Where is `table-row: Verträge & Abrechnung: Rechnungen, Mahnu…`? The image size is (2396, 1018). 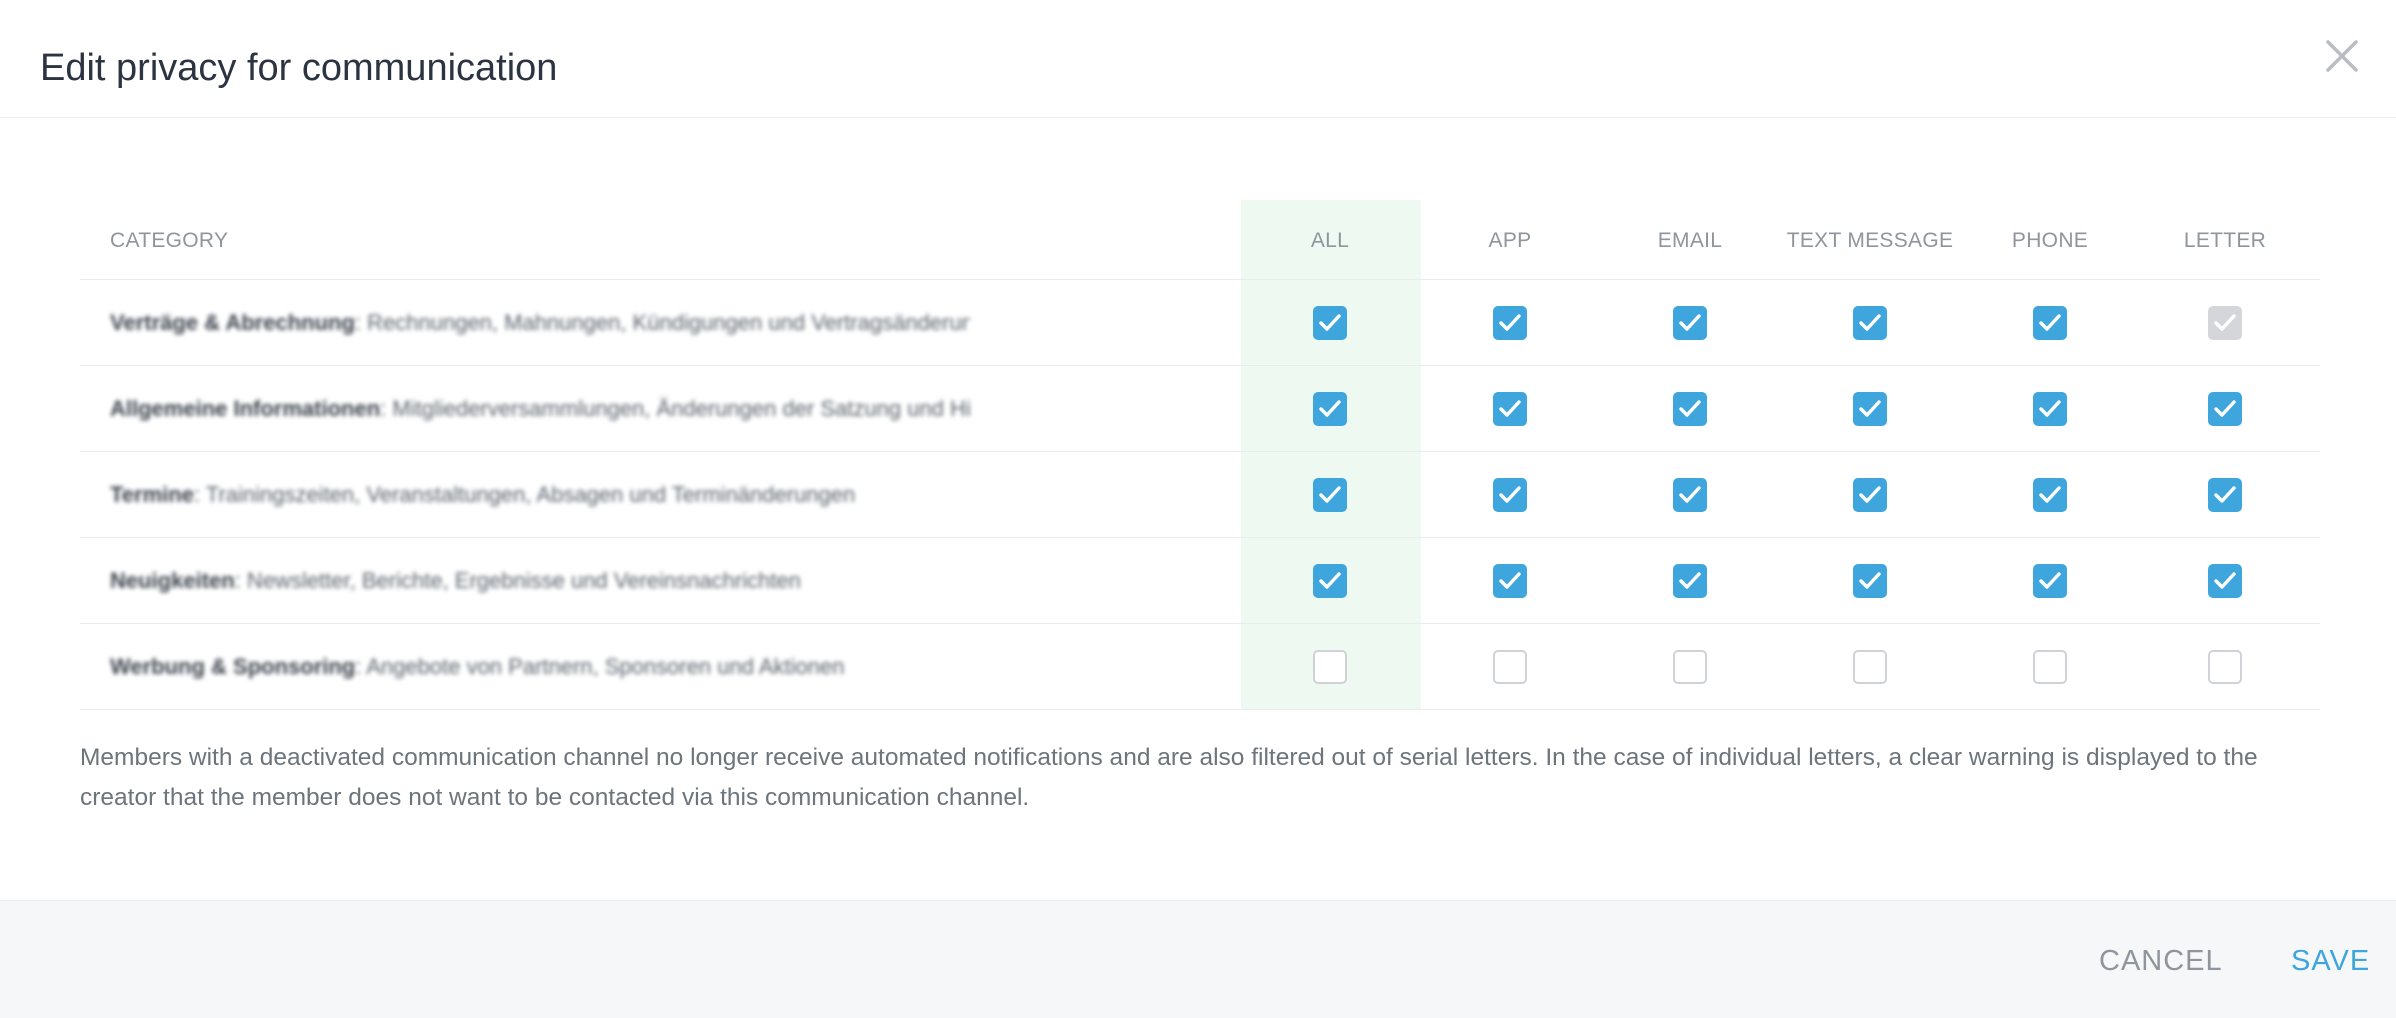 table-row: Verträge & Abrechnung: Rechnungen, Mahnu… is located at coordinates (1200, 323).